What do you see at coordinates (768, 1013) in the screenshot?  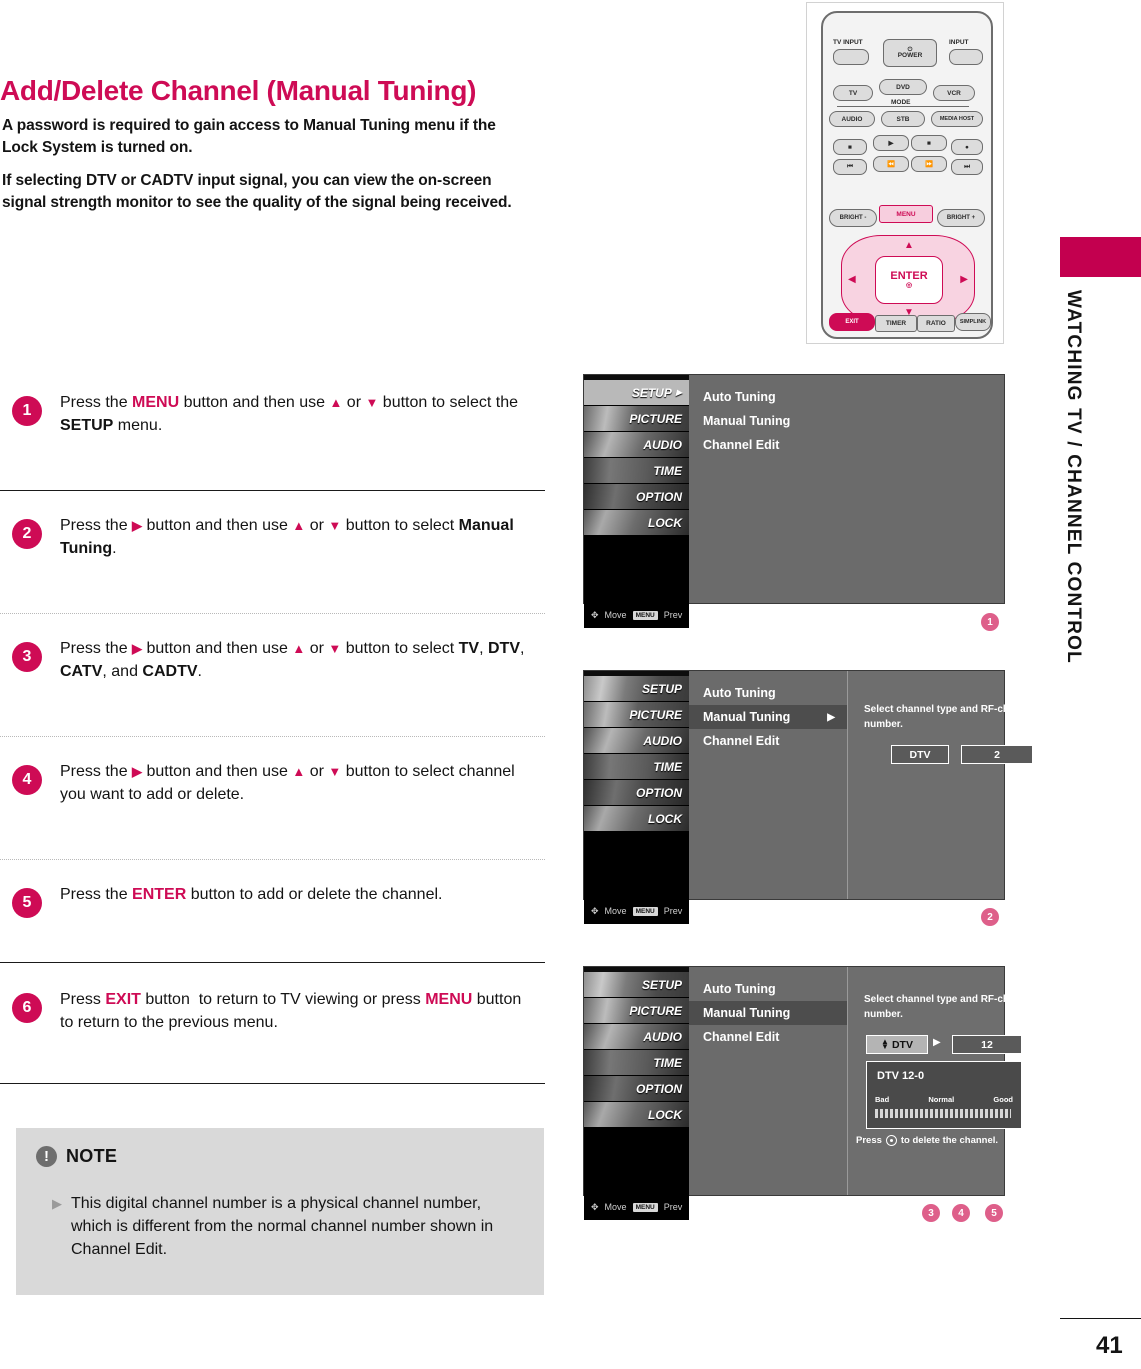 I see `osd-3-item-manual-tuning: Manual Tuning` at bounding box center [768, 1013].